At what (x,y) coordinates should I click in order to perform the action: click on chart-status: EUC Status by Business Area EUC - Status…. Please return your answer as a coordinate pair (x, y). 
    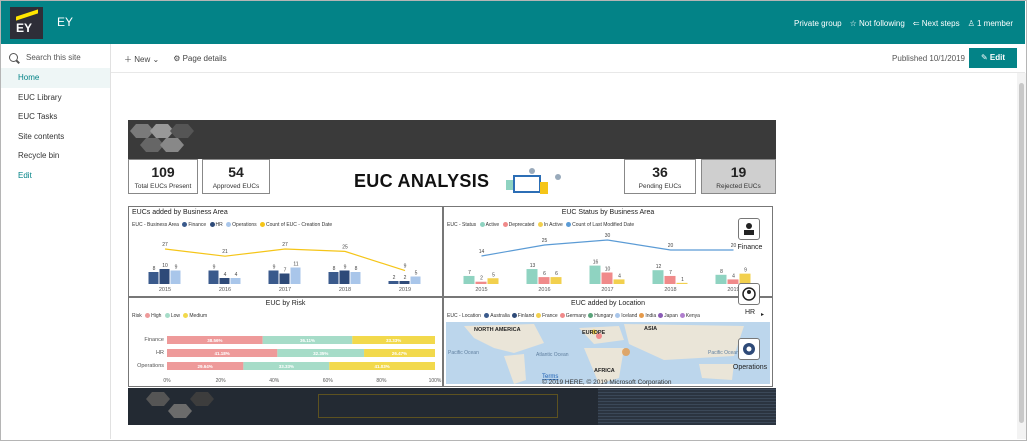
    Looking at the image, I should click on (608, 251).